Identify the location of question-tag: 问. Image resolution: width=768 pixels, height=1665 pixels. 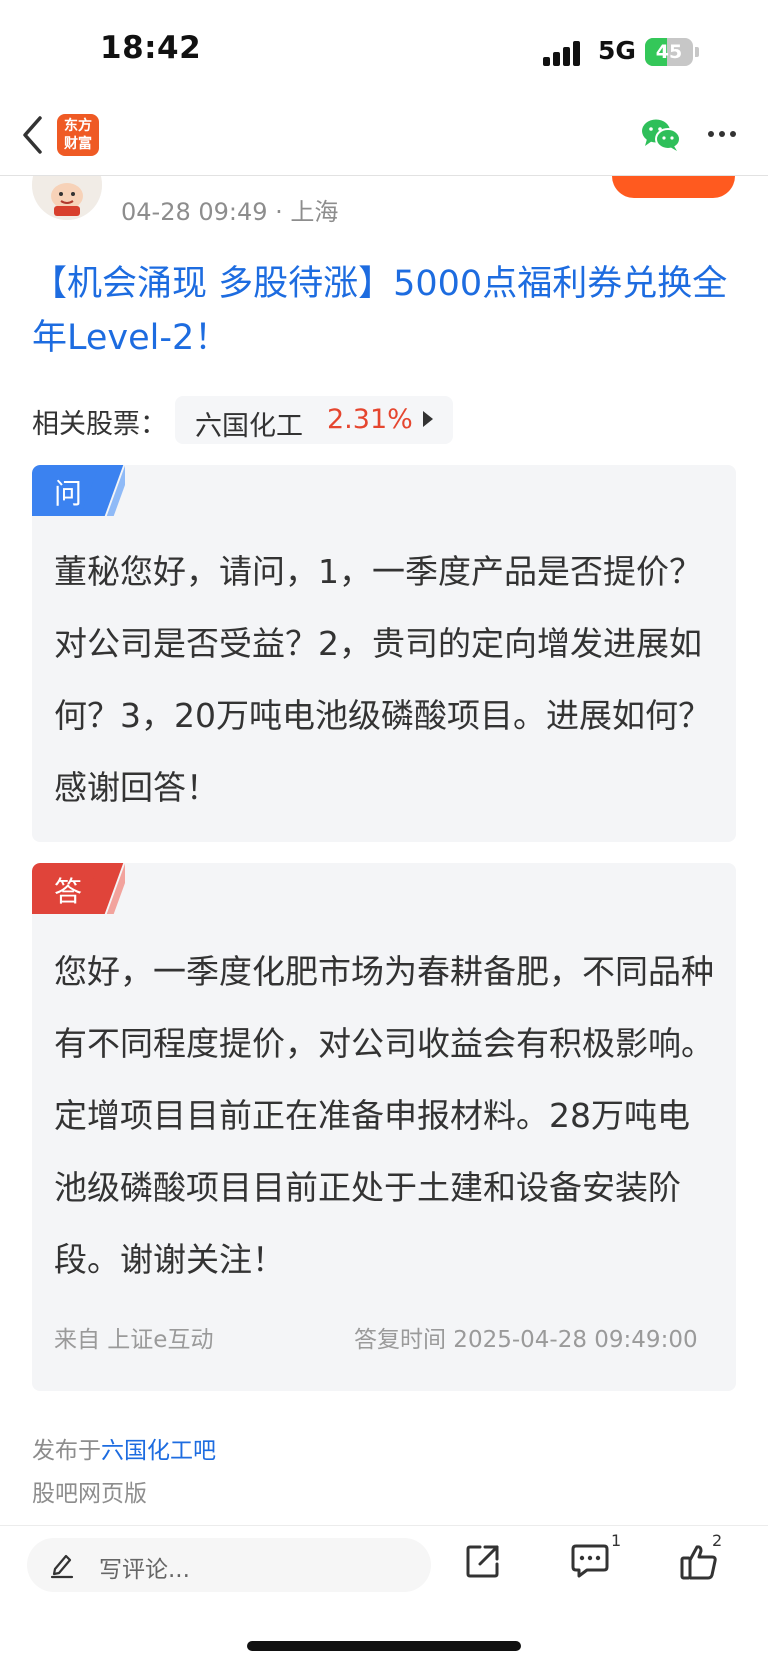
(78, 490).